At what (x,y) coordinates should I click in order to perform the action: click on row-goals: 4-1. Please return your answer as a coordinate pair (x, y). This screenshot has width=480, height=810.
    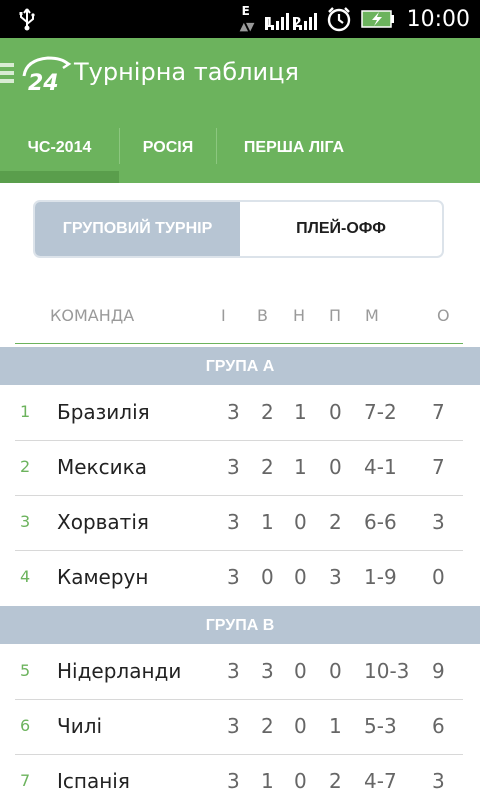
    Looking at the image, I should click on (380, 467).